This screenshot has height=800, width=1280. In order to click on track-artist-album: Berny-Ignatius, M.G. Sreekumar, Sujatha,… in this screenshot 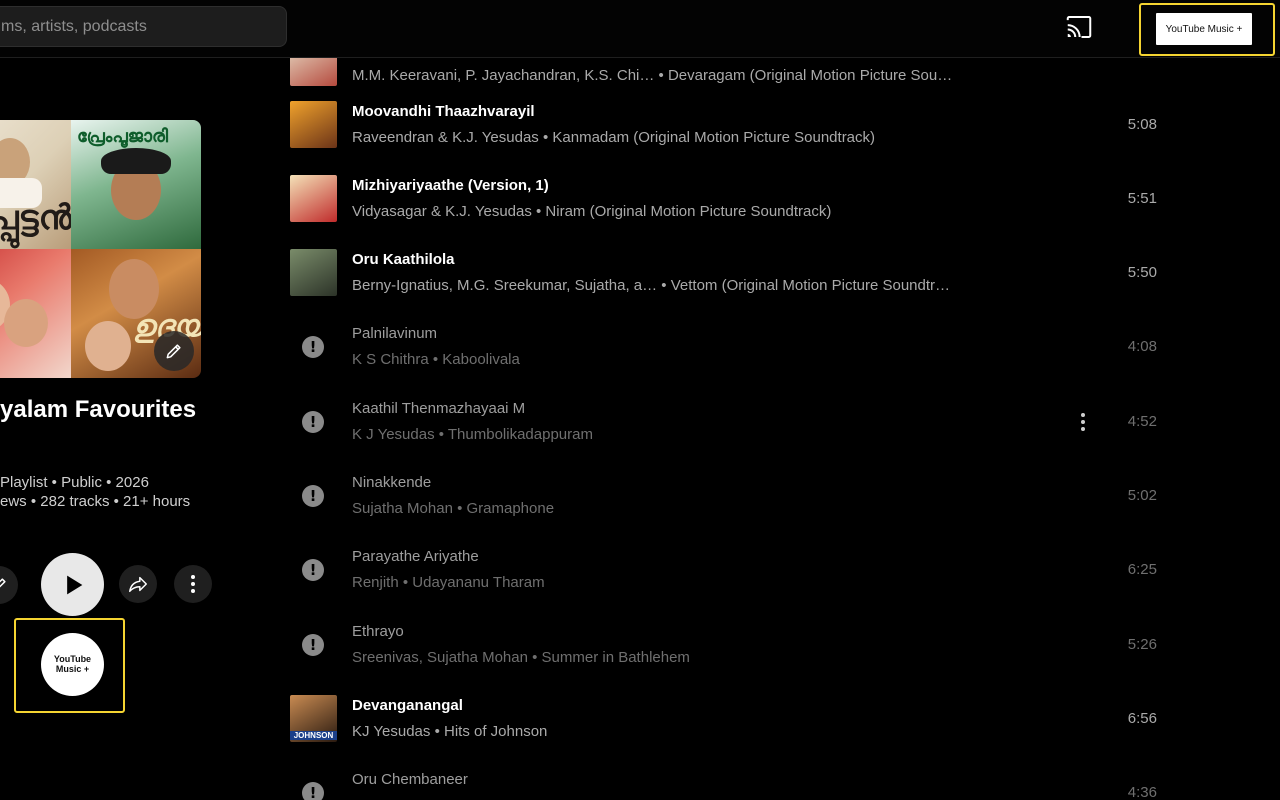, I will do `click(651, 285)`.